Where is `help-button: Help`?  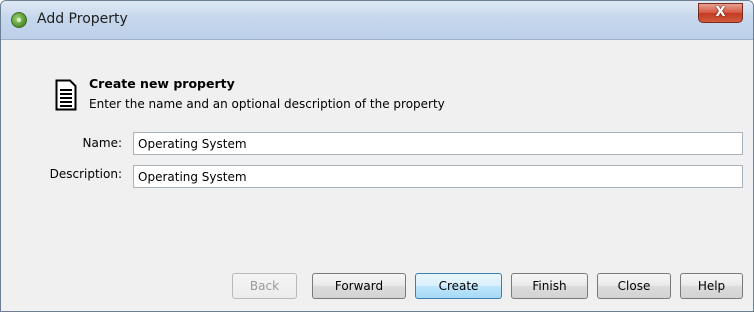
help-button: Help is located at coordinates (711, 286).